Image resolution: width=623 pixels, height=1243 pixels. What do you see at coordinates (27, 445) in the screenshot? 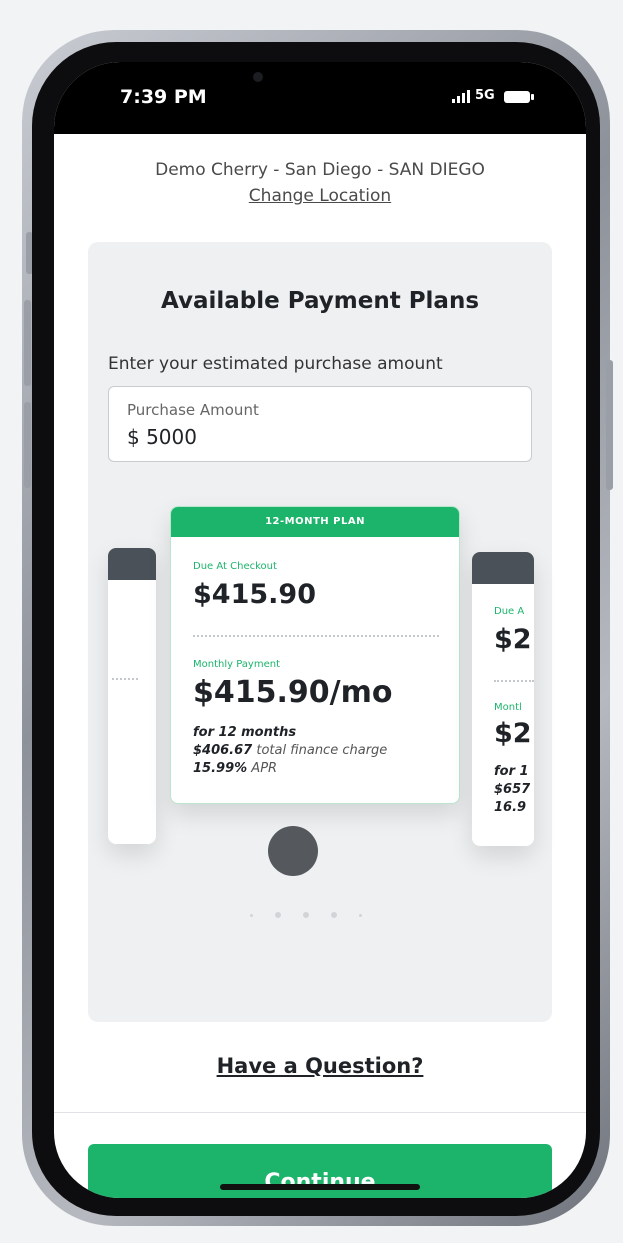
I see `volume-down-button` at bounding box center [27, 445].